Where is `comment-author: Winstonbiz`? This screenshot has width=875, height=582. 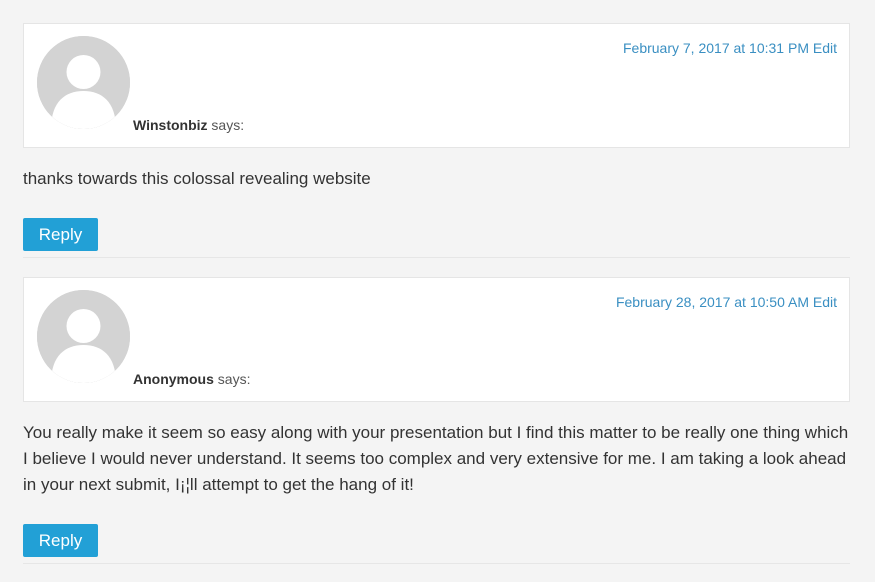 comment-author: Winstonbiz is located at coordinates (170, 125).